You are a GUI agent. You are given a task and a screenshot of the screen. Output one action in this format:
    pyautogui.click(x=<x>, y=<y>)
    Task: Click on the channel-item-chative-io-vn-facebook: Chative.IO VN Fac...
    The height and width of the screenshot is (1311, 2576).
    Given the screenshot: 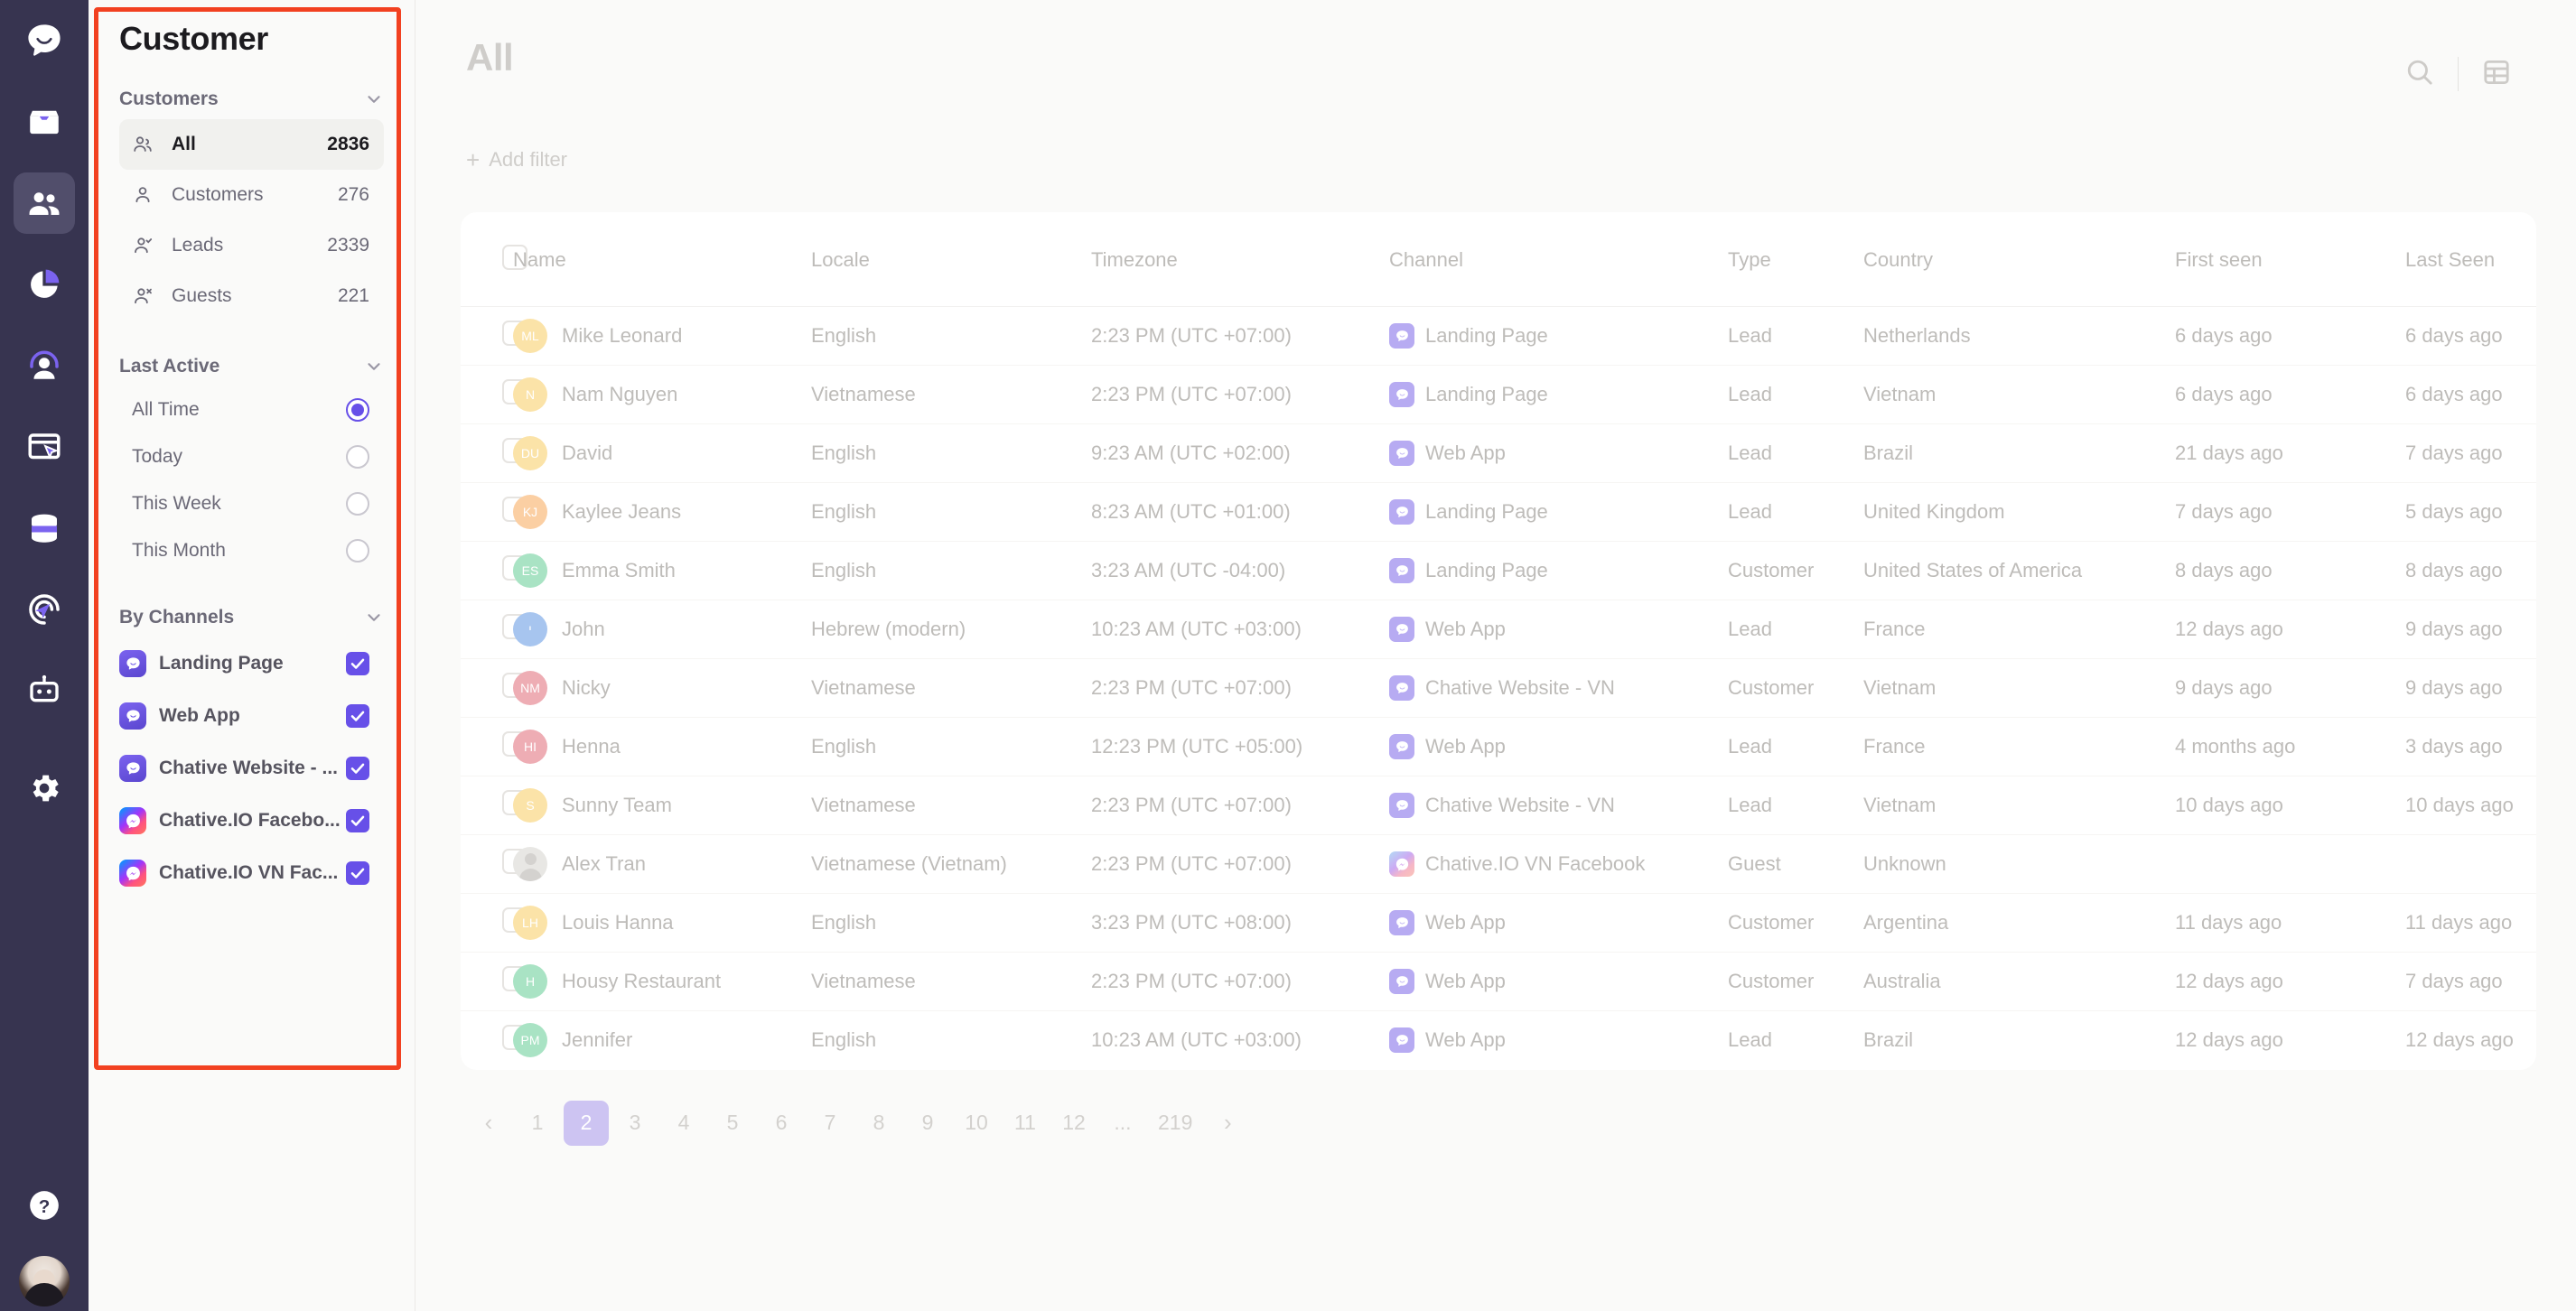 What is the action you would take?
    pyautogui.click(x=252, y=873)
    